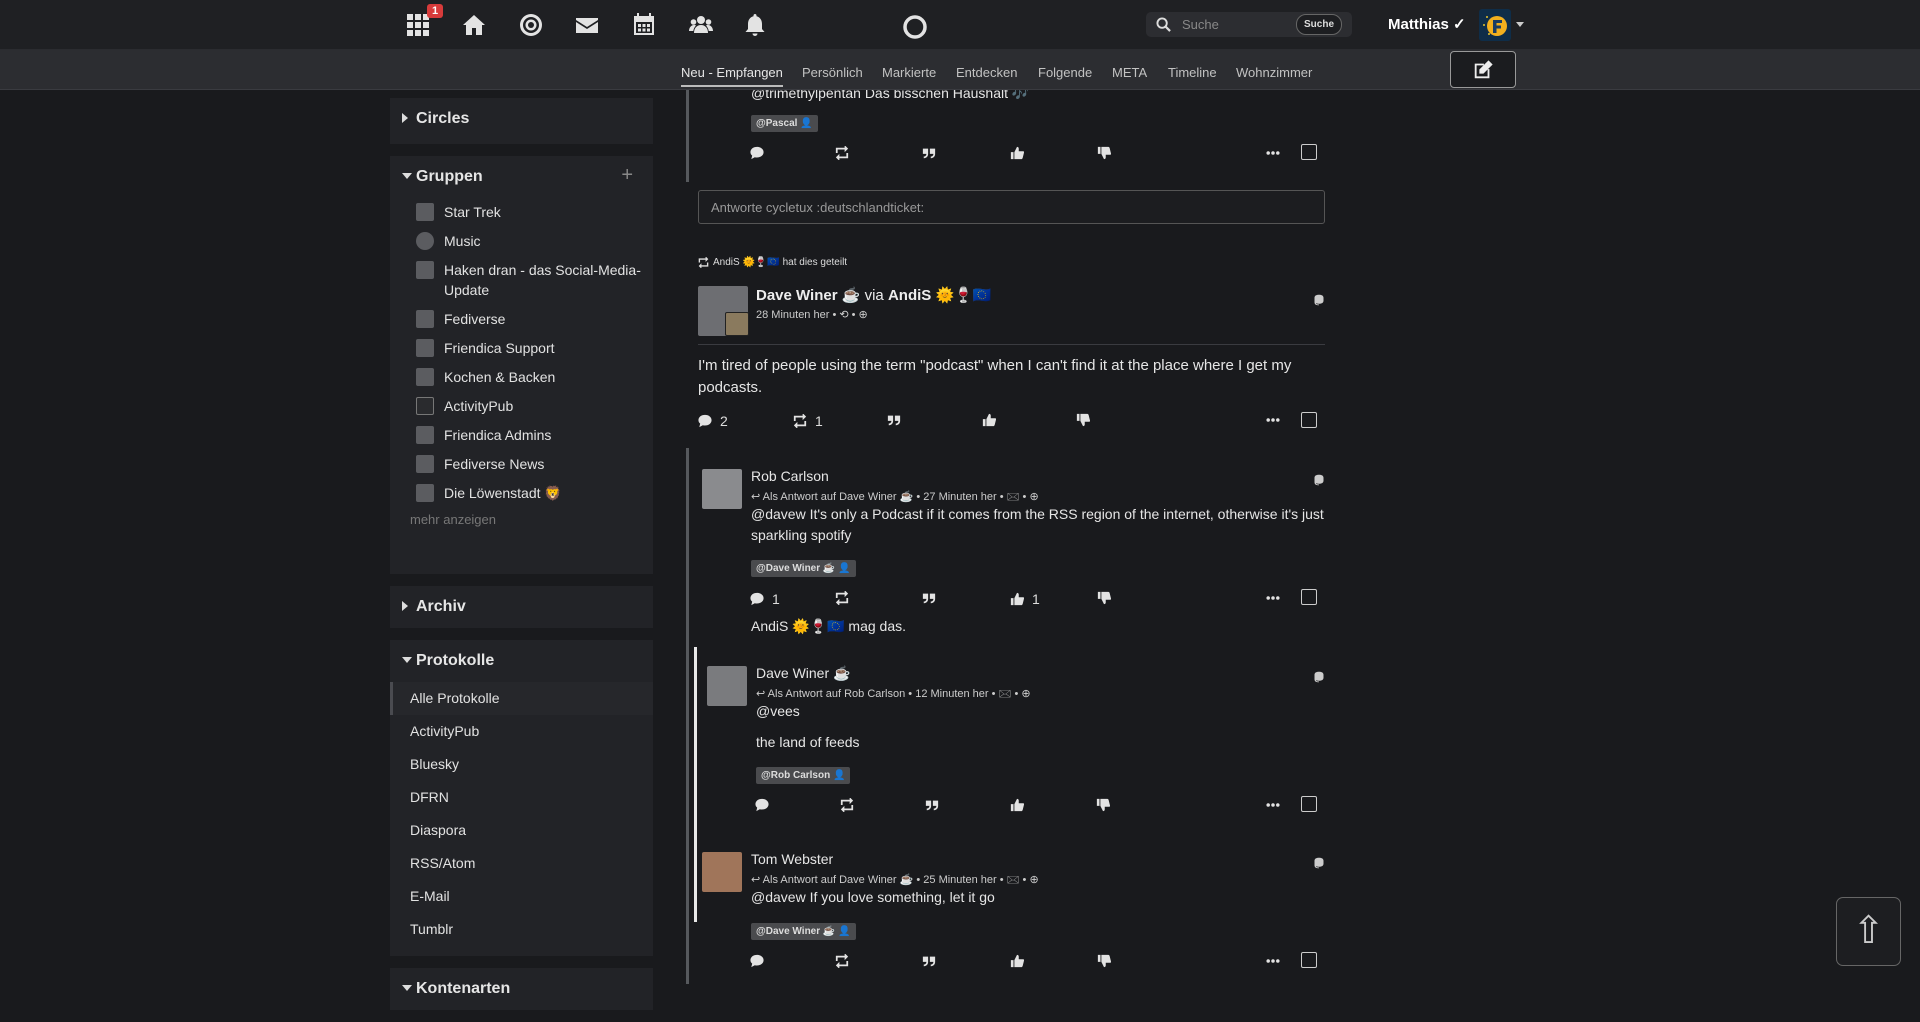 The image size is (1920, 1022). I want to click on account-types-header: Kontenarten, so click(521, 989).